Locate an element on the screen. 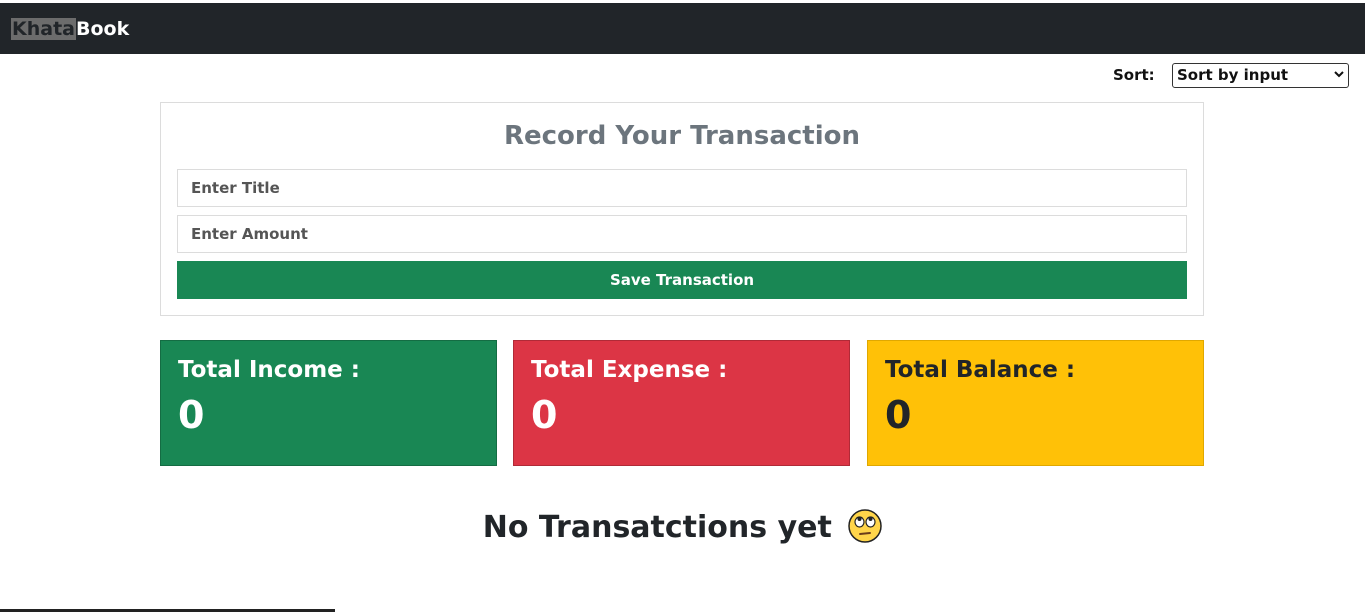  empty-state-text: No Transatctions yet is located at coordinates (657, 527).